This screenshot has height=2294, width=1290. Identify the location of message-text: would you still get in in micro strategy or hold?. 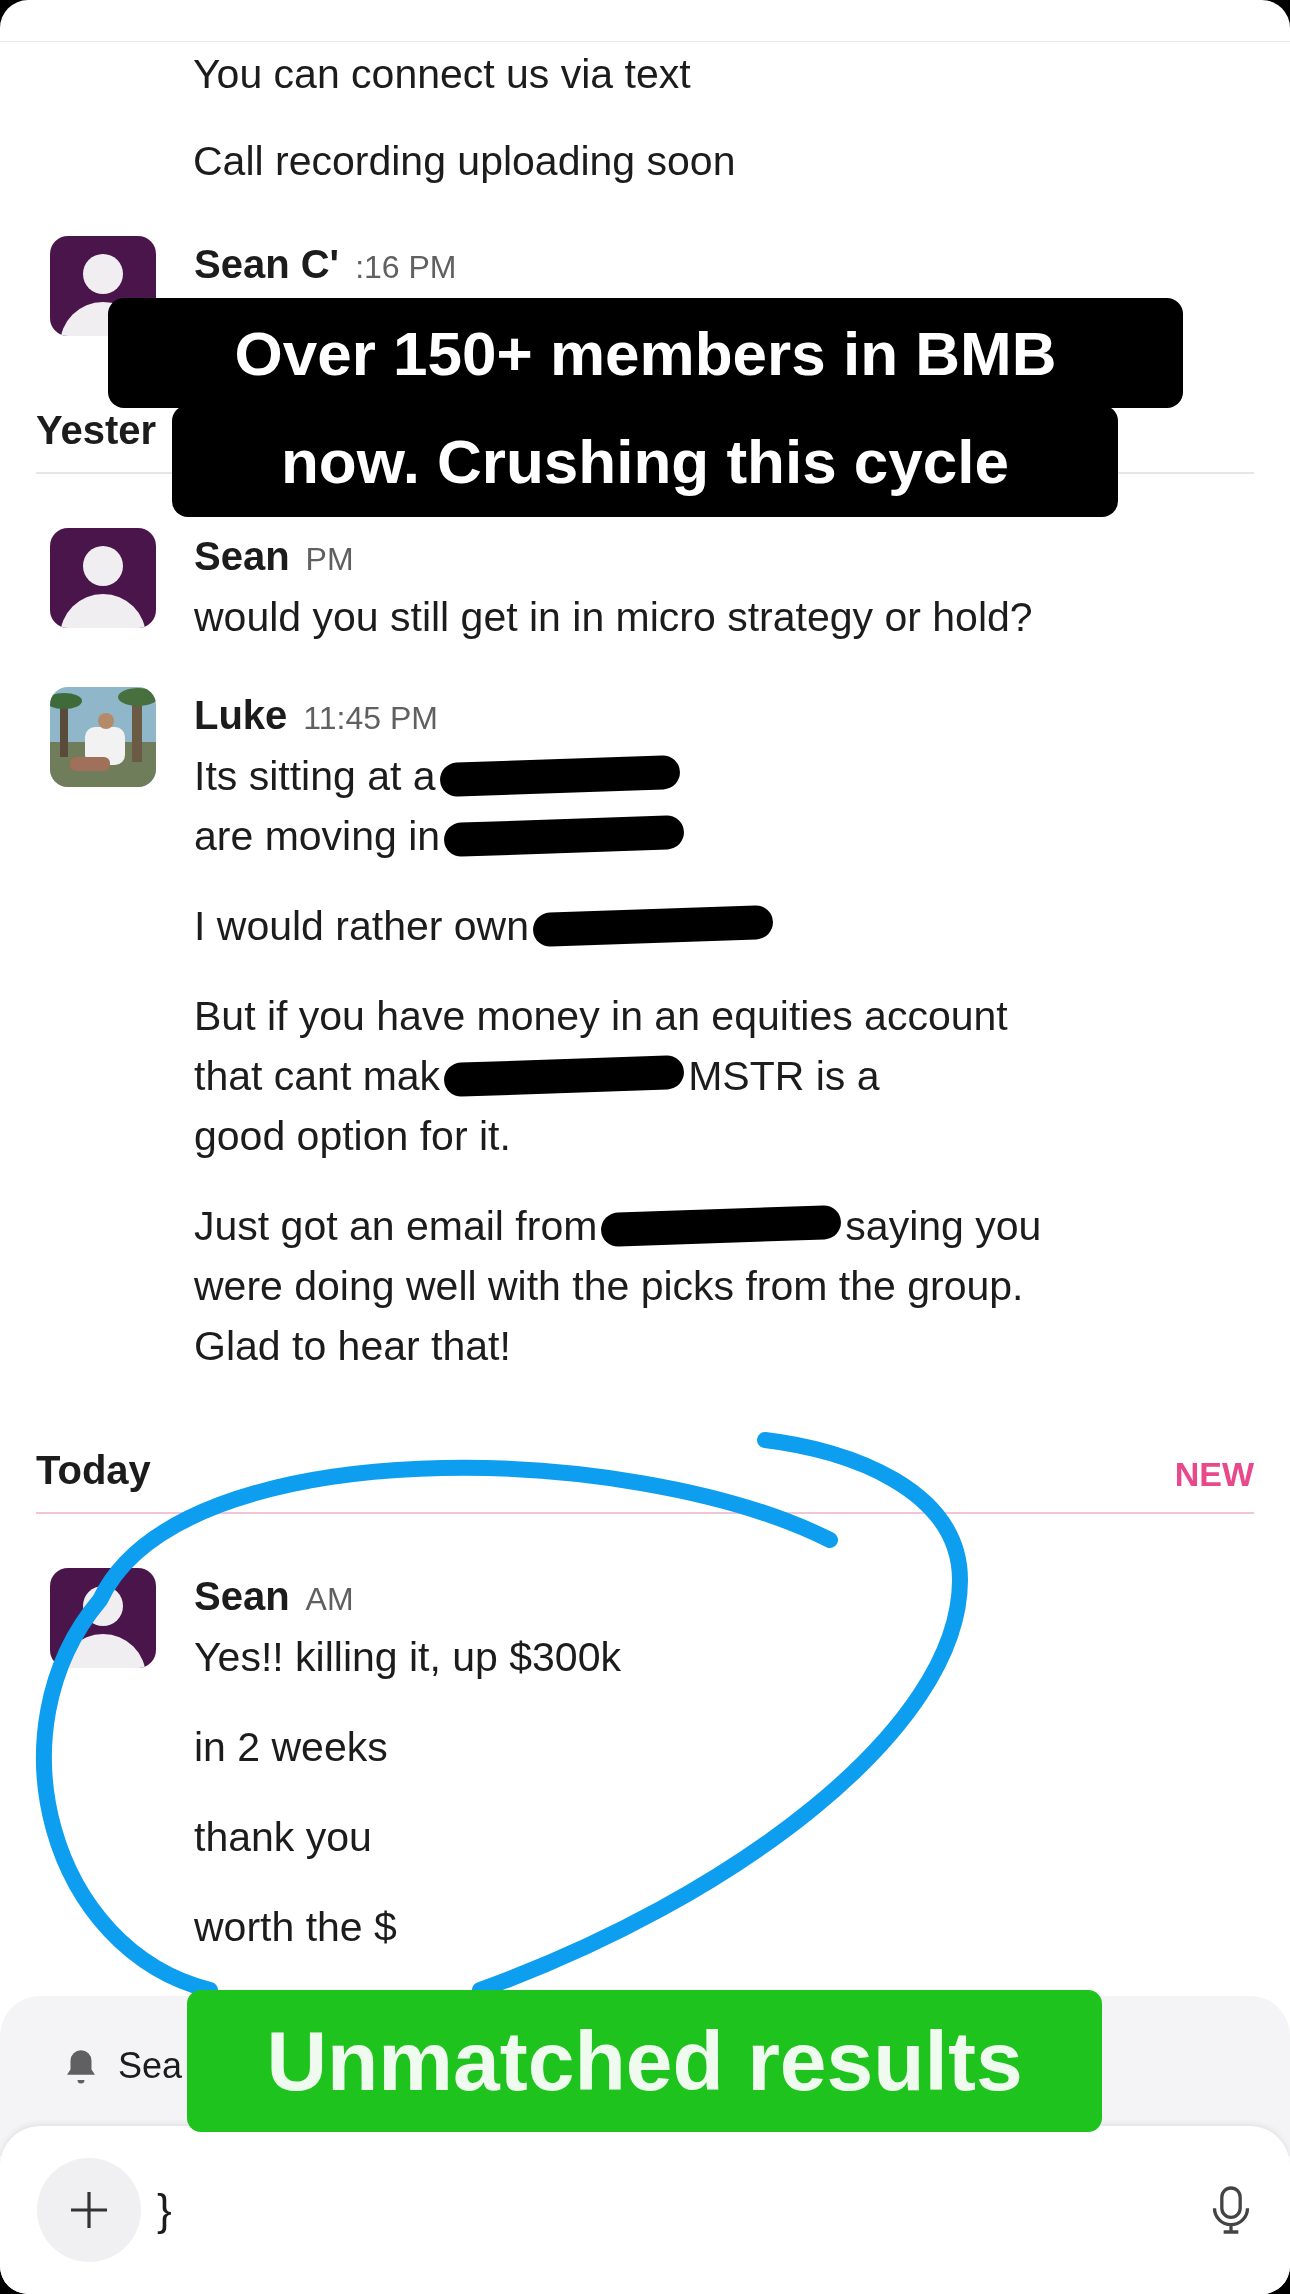
(613, 617).